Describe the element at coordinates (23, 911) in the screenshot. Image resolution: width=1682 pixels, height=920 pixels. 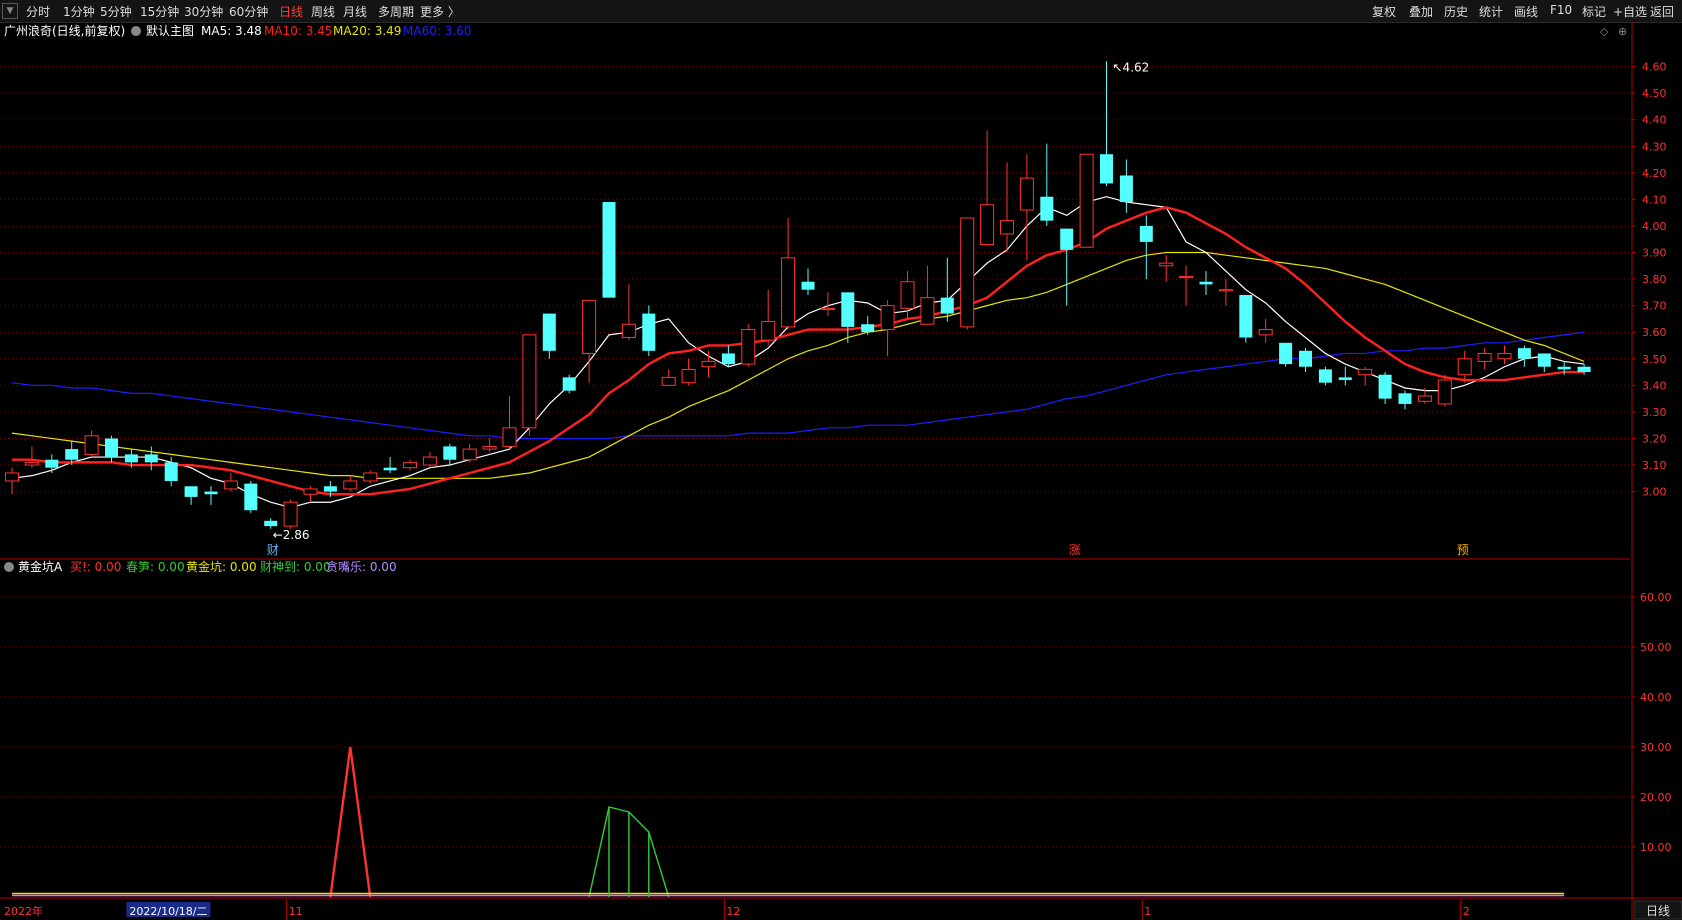
I see `x-axis-label: 2022年` at that location.